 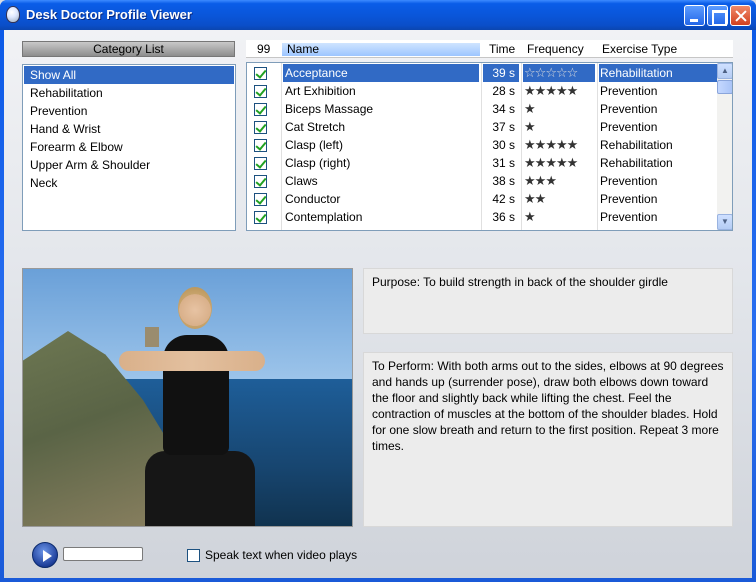 What do you see at coordinates (303, 49) in the screenshot?
I see `column-name: Name` at bounding box center [303, 49].